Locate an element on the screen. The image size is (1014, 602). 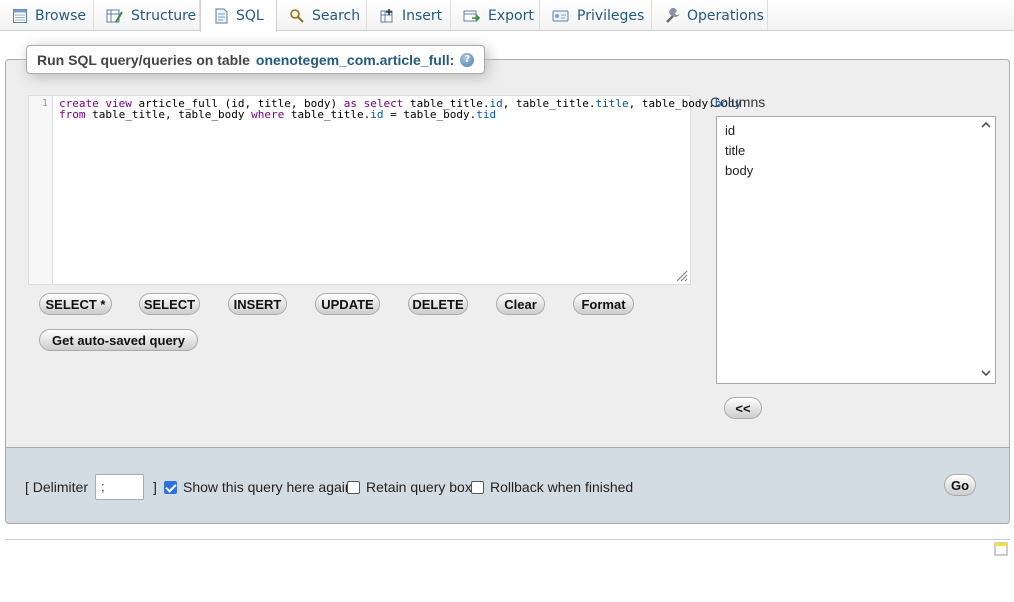
rollback-label: Rollback when finished is located at coordinates (562, 487).